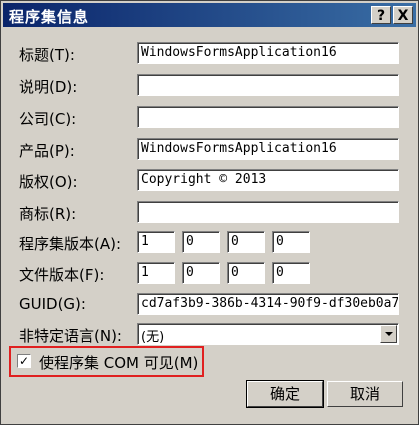 The height and width of the screenshot is (425, 419). I want to click on guid-label: GUID(G):, so click(52, 304).